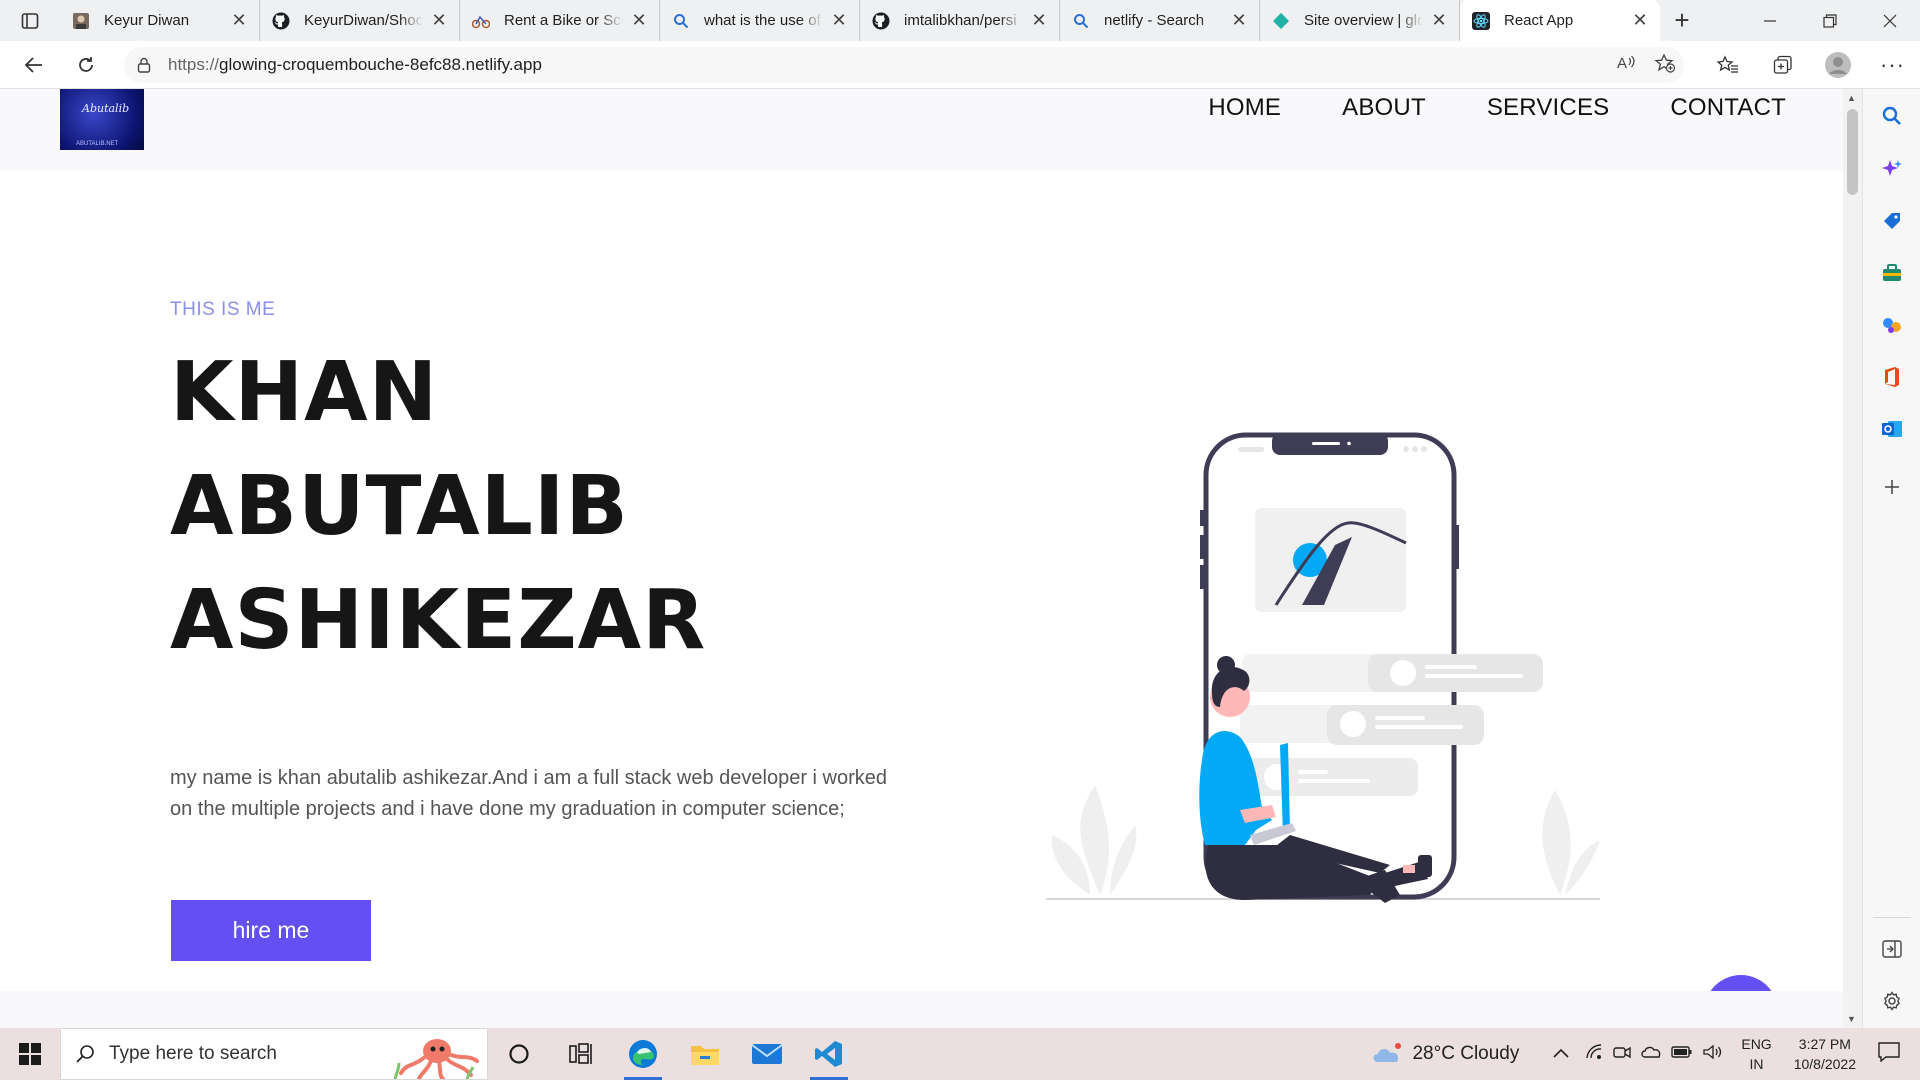 The image size is (1920, 1080). I want to click on minimize-icon, so click(1770, 20).